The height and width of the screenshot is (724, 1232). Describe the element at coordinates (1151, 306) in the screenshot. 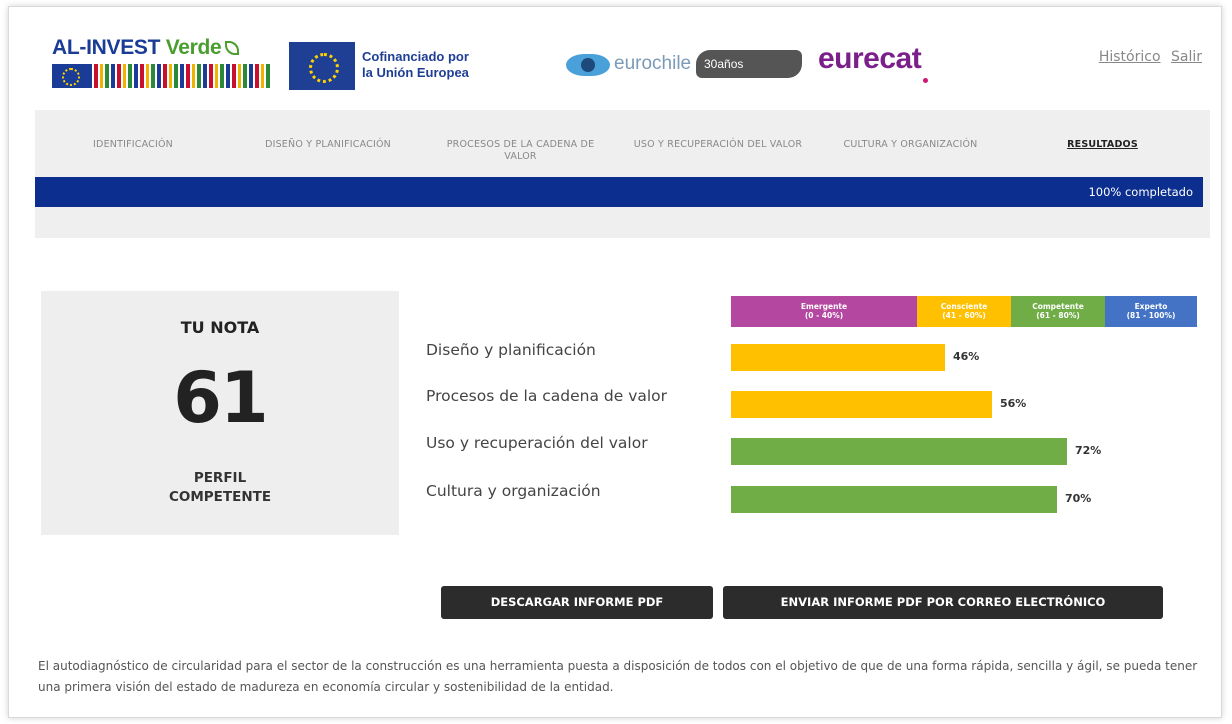

I see `legend-name: Experto` at that location.